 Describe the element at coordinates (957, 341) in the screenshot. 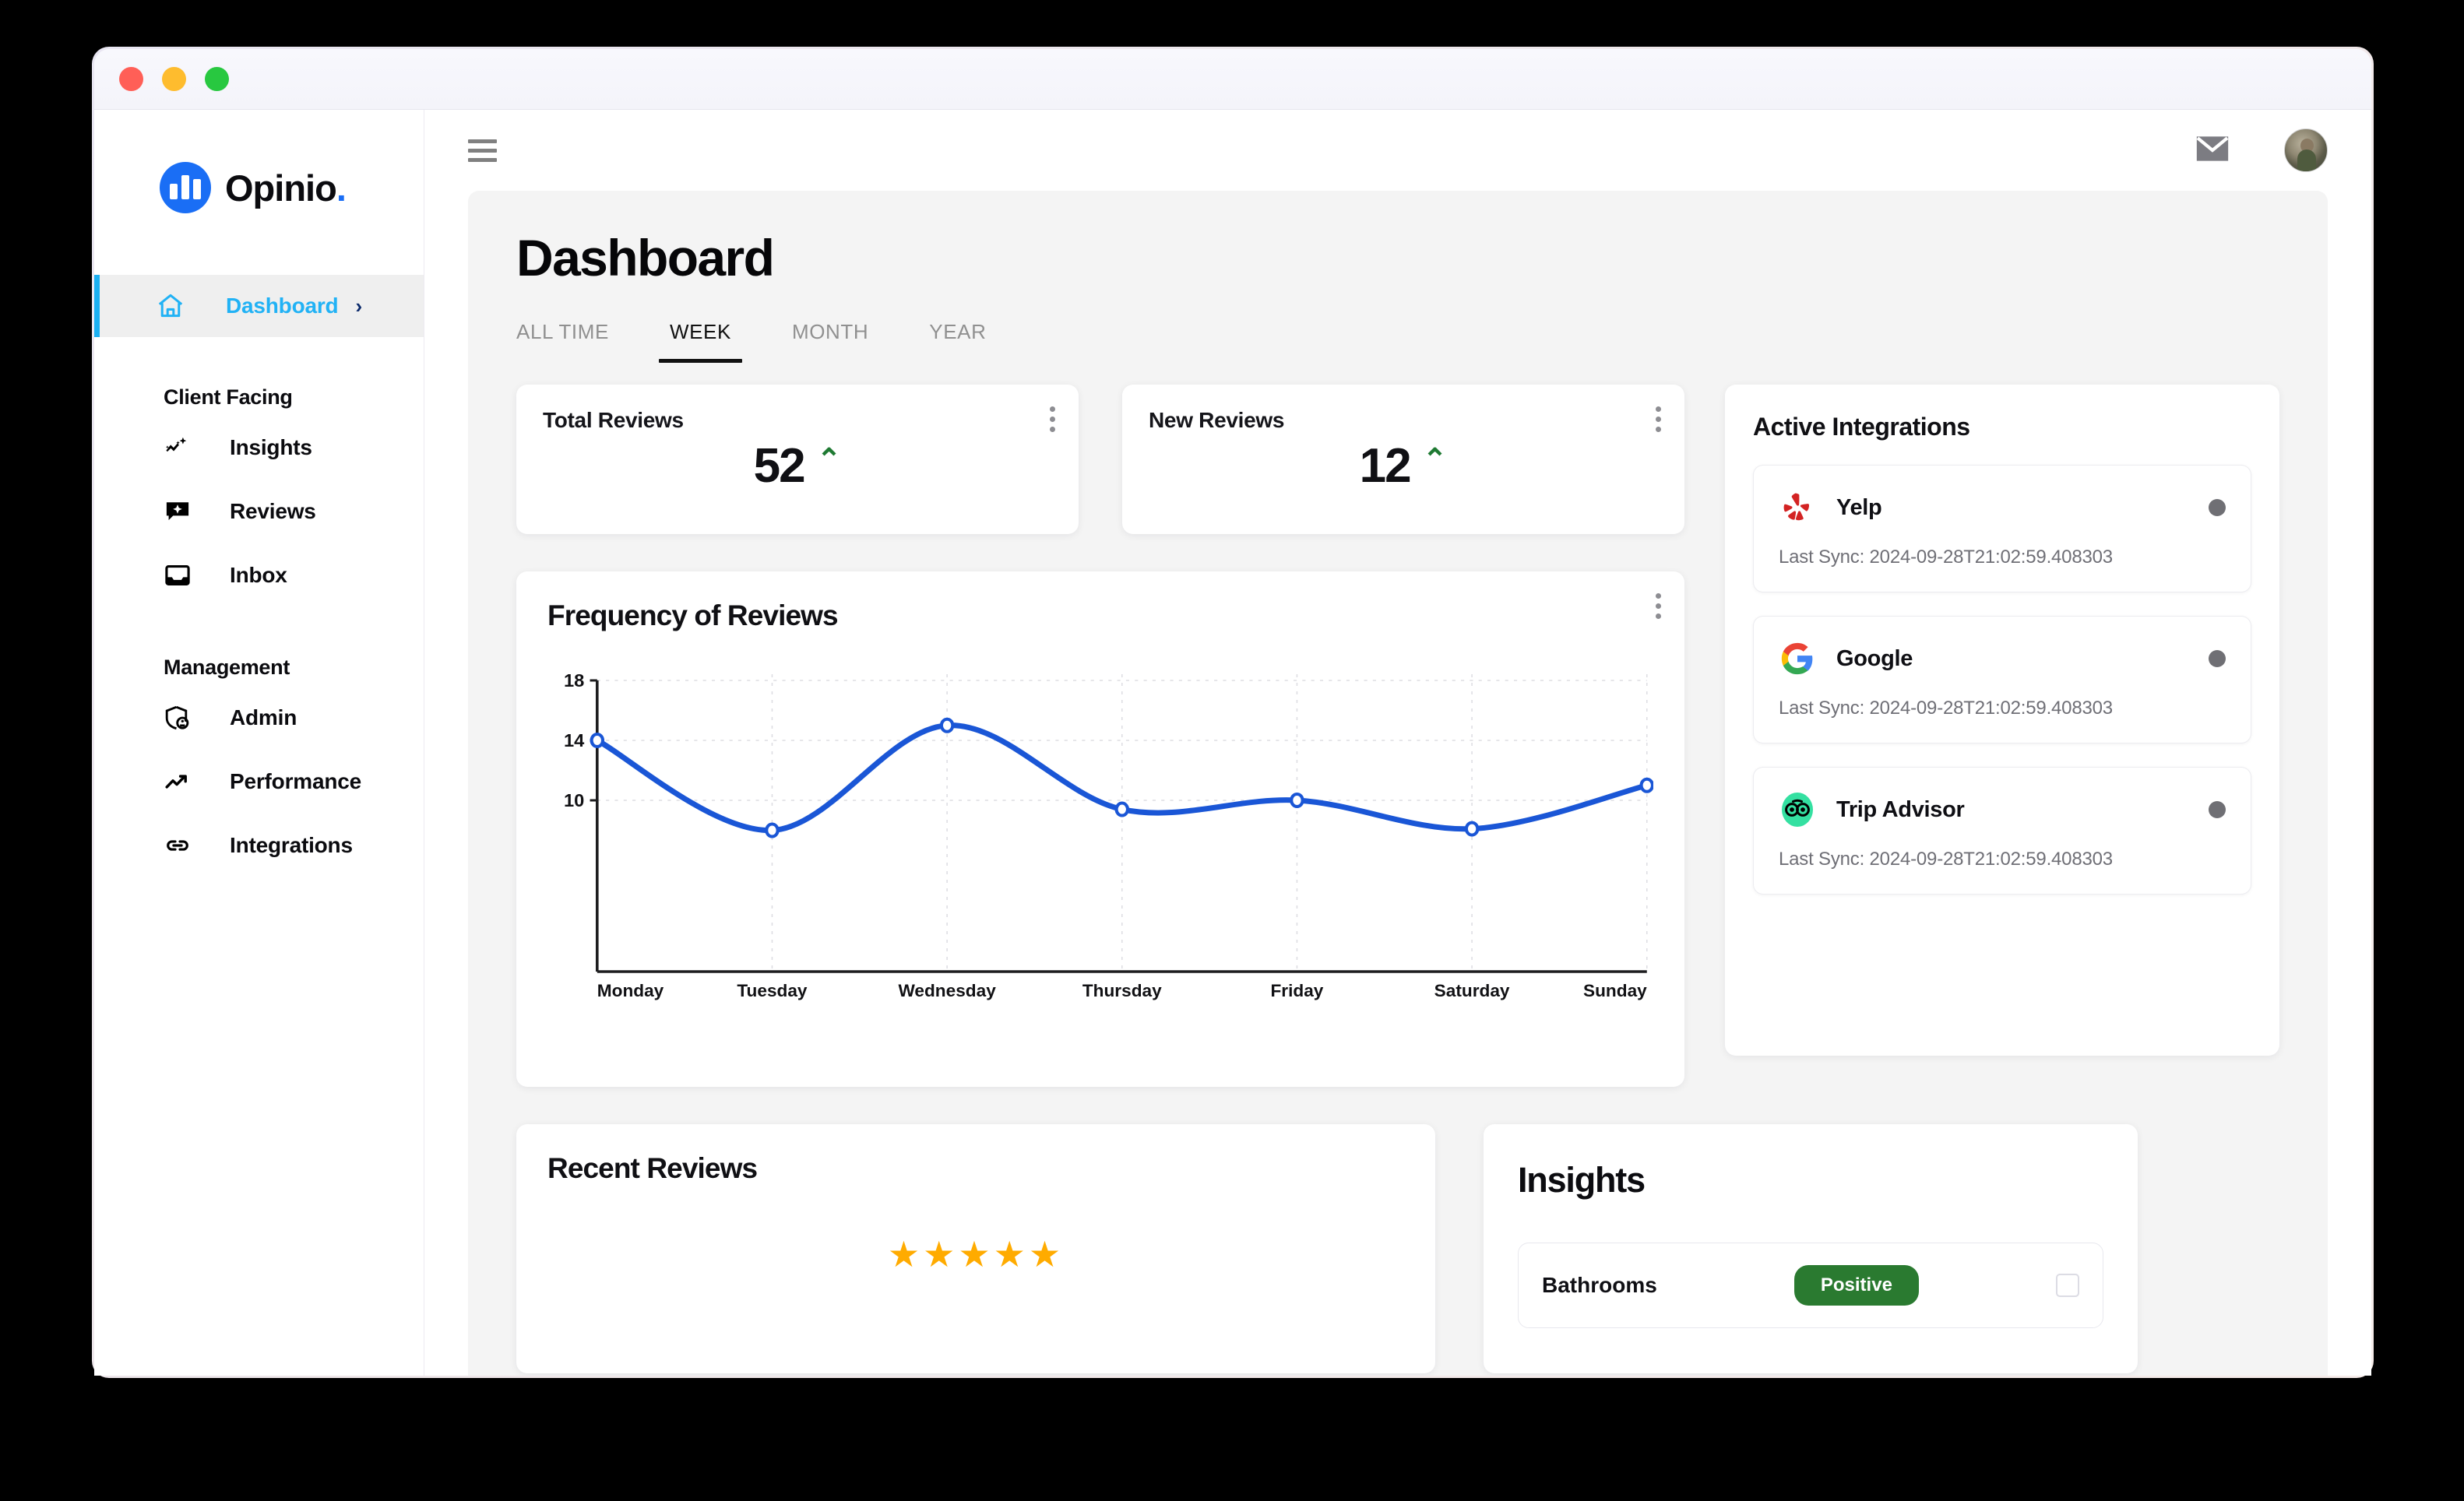

I see `tab-year: YEAR` at that location.